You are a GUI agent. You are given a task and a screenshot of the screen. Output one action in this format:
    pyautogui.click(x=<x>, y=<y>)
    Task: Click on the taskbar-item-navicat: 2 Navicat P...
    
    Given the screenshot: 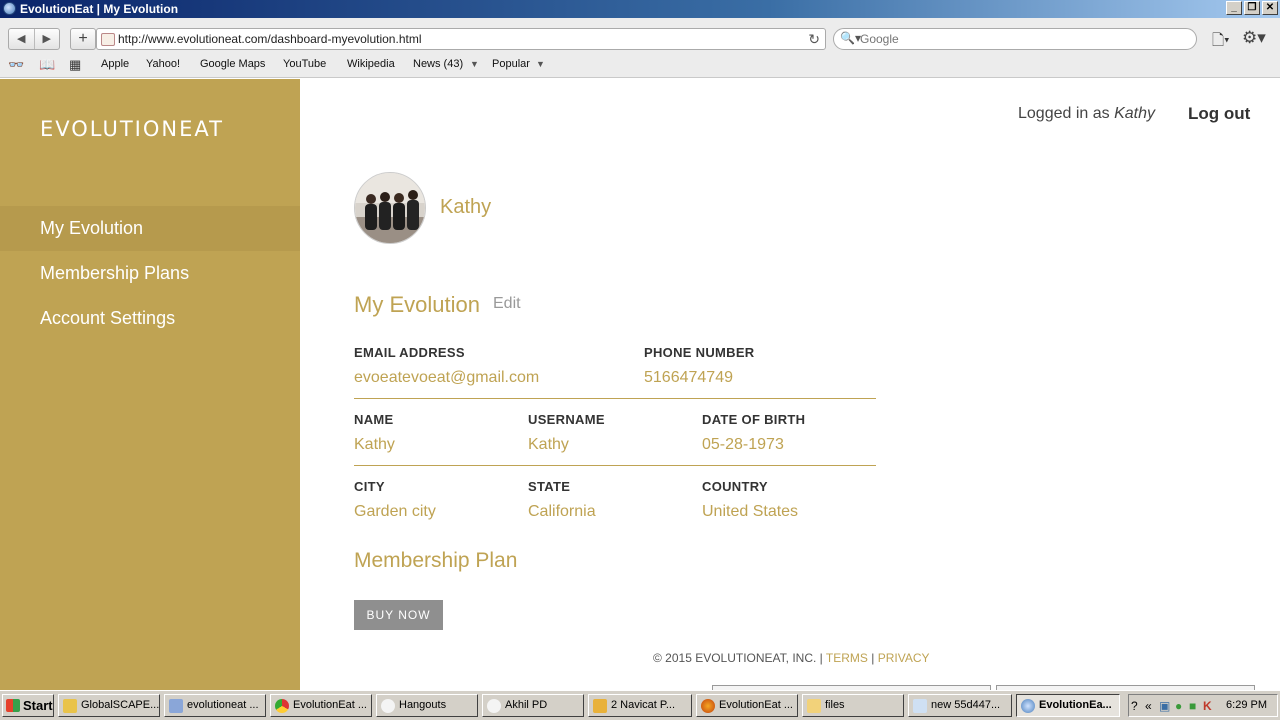 What is the action you would take?
    pyautogui.click(x=640, y=705)
    